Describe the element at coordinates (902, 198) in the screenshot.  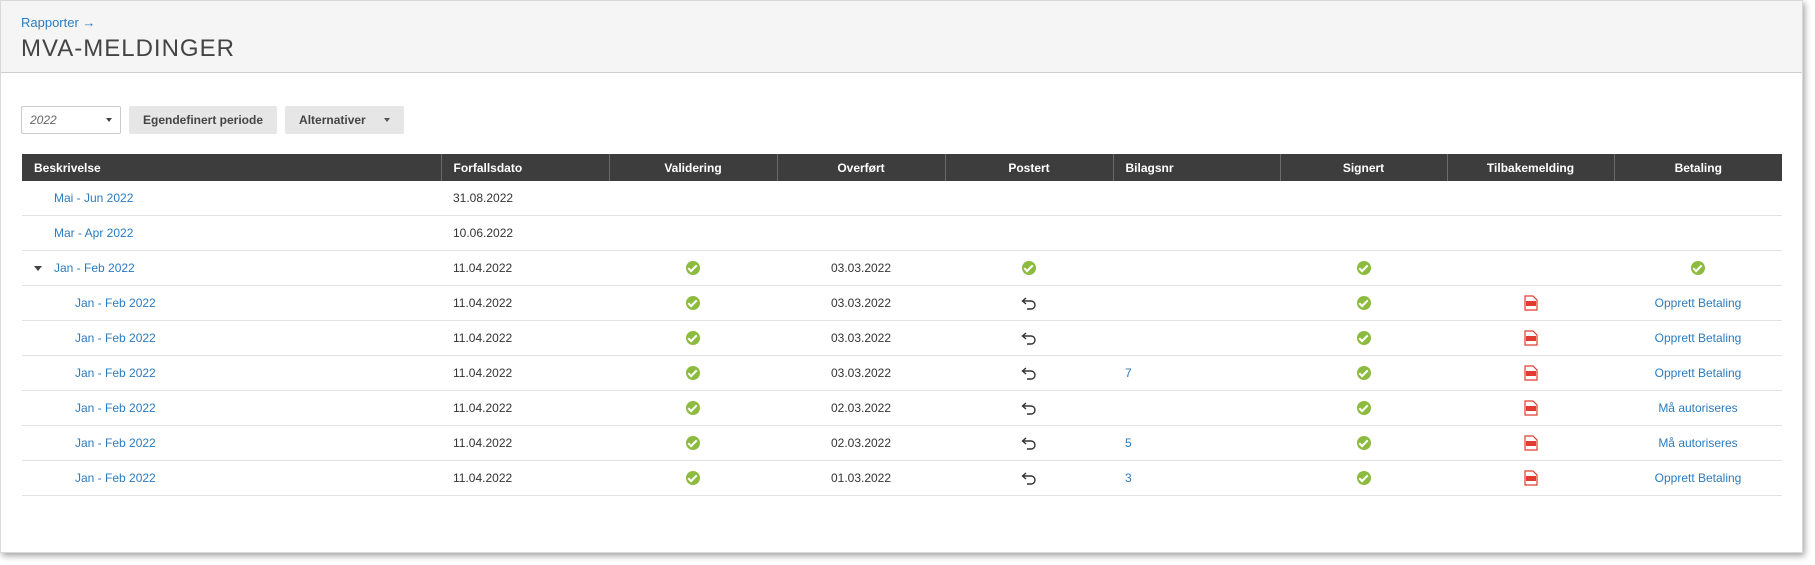
I see `table-row: Mai - Jun 2022 31.08.2022` at that location.